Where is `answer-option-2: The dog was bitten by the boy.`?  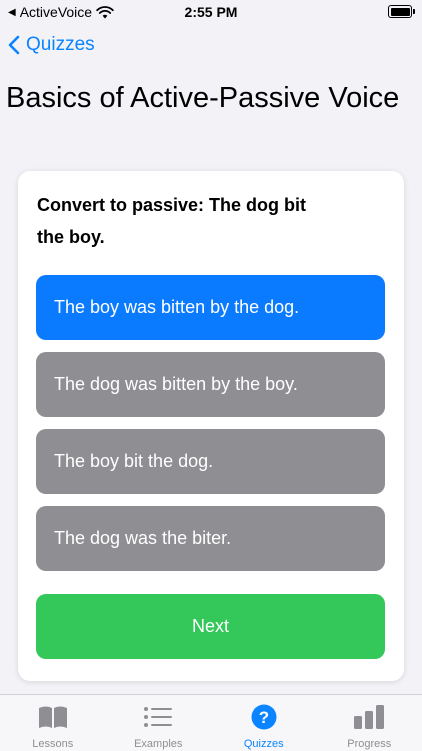
answer-option-2: The dog was bitten by the boy. is located at coordinates (210, 384).